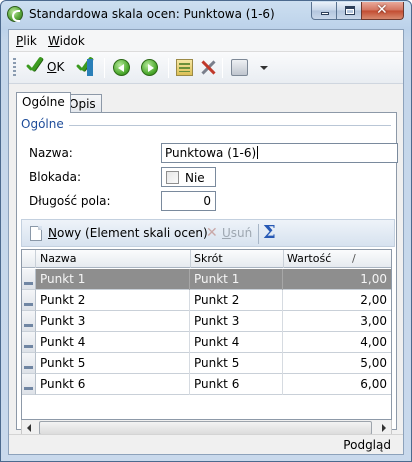 This screenshot has height=462, width=412. What do you see at coordinates (62, 300) in the screenshot?
I see `cell-nazwa: Punkt 2` at bounding box center [62, 300].